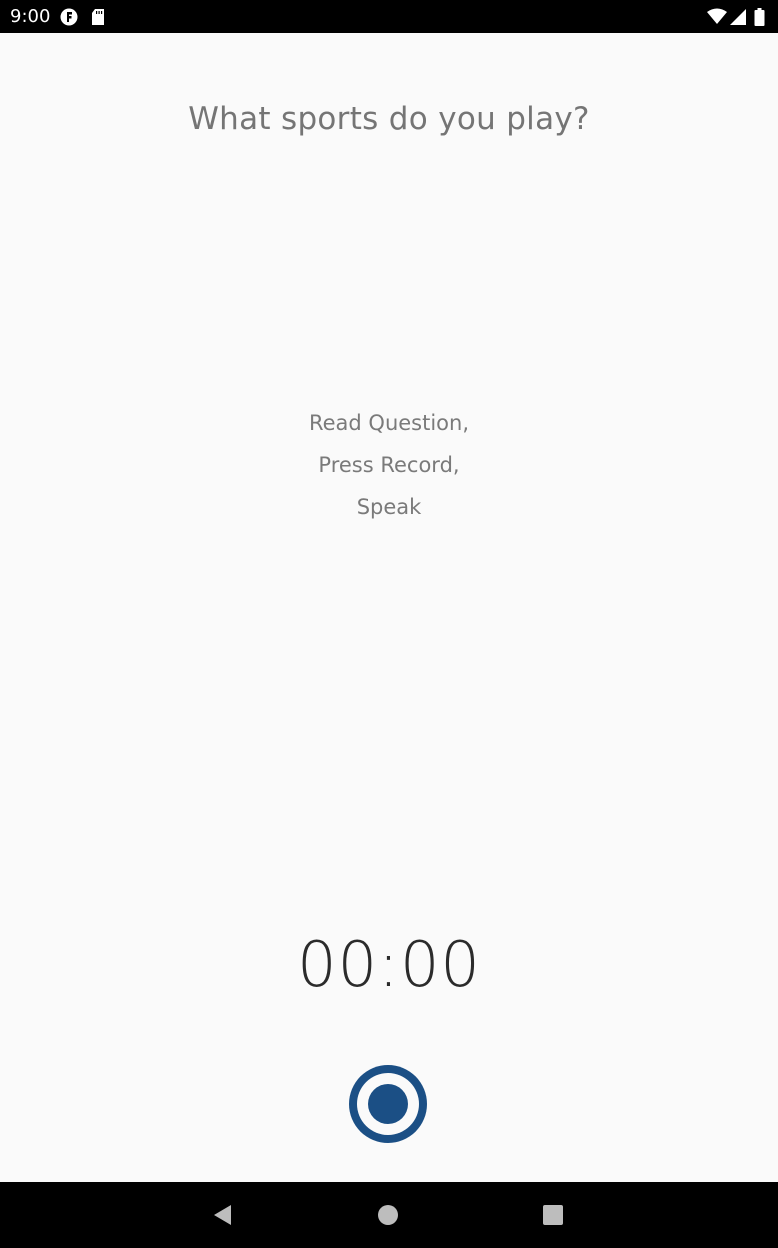  Describe the element at coordinates (553, 1215) in the screenshot. I see `recents-icon` at that location.